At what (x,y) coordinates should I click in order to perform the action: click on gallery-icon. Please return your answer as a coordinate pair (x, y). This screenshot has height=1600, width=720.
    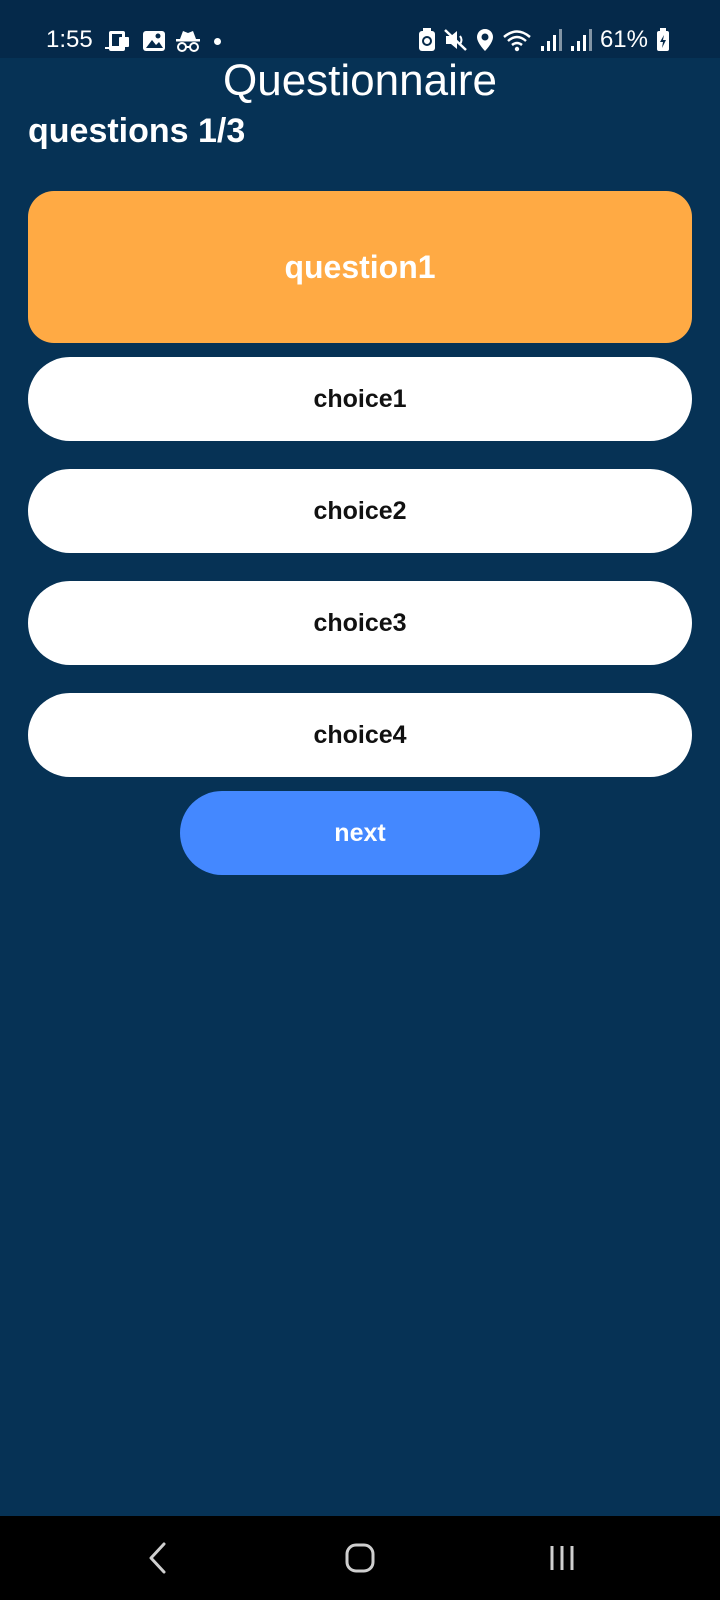
    Looking at the image, I should click on (154, 41).